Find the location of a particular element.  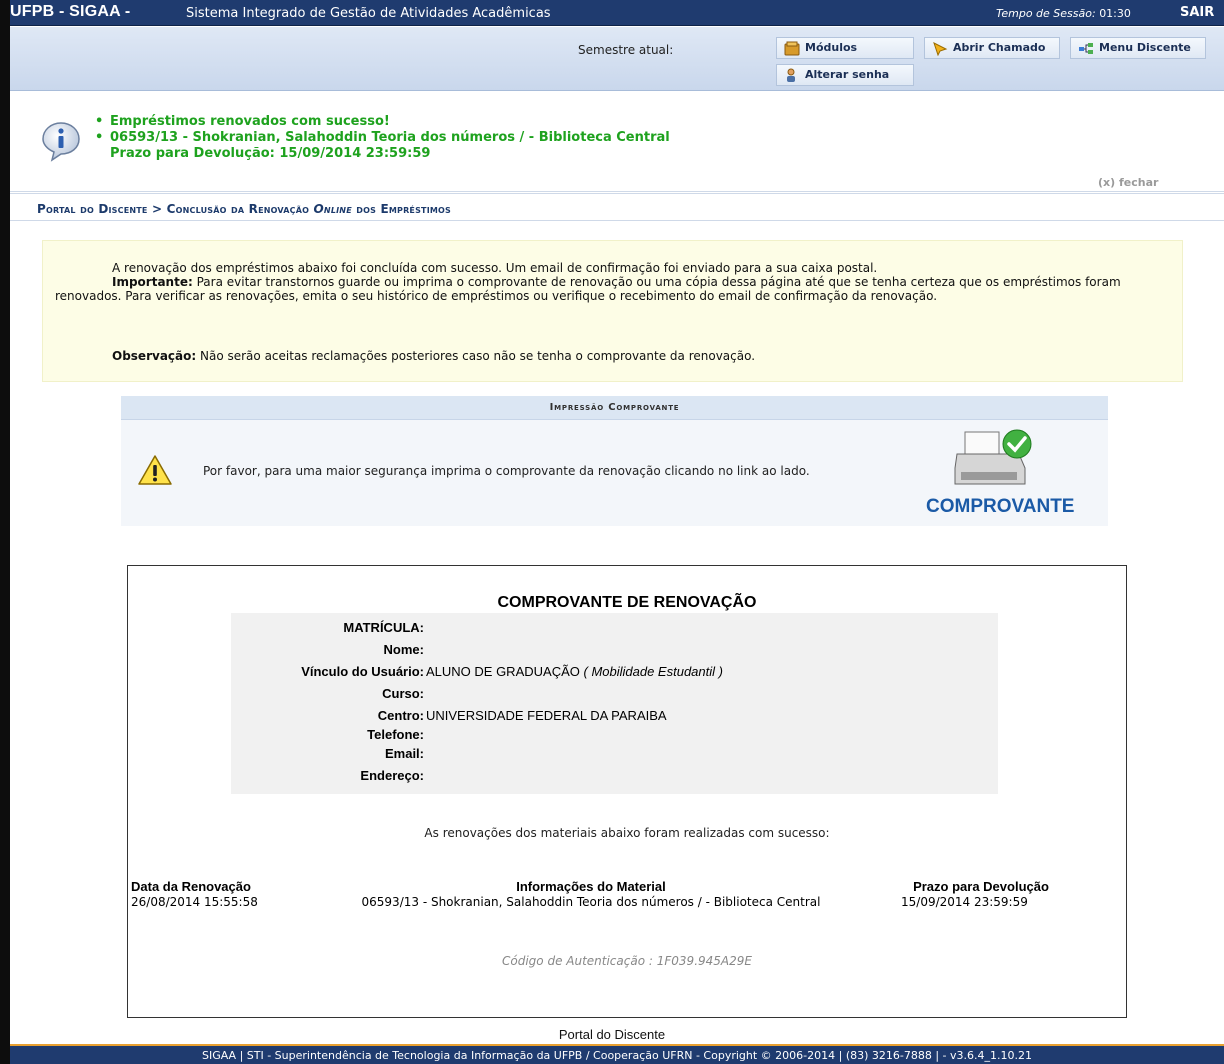

breadcrumb-portal: Portal do Discente is located at coordinates (92, 209).